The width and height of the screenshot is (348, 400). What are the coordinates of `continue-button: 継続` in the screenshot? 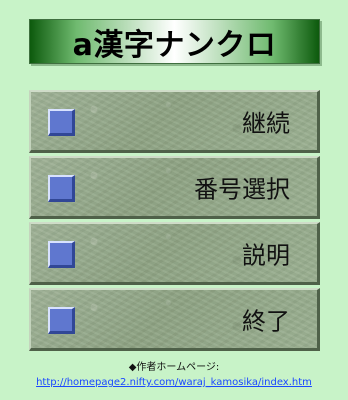 It's located at (174, 121).